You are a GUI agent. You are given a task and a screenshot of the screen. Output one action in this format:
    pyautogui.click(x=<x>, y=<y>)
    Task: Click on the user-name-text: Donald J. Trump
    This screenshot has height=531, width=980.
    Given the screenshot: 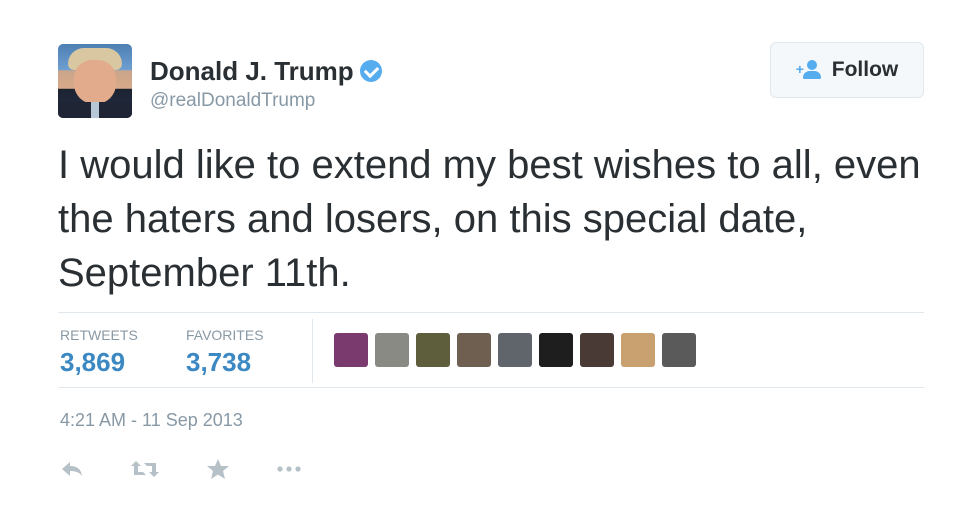 What is the action you would take?
    pyautogui.click(x=252, y=71)
    